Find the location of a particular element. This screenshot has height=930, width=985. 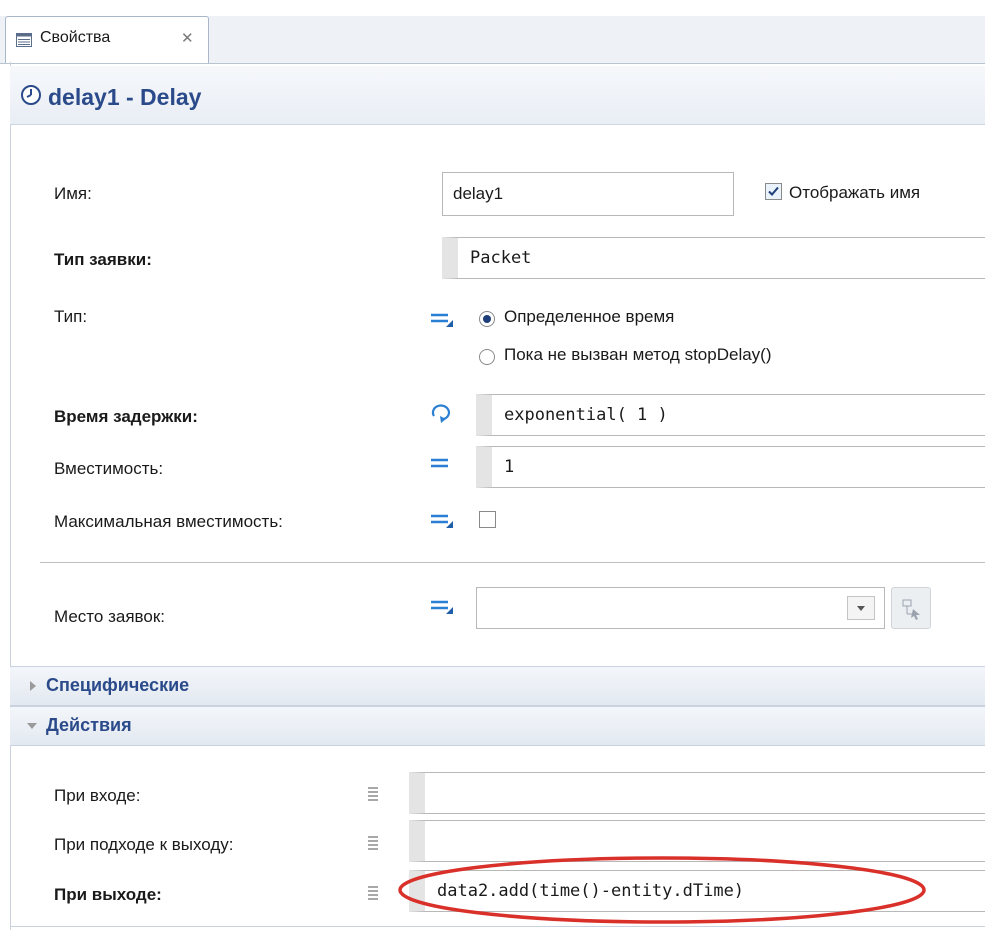

capacity-input: 1 is located at coordinates (730, 467).